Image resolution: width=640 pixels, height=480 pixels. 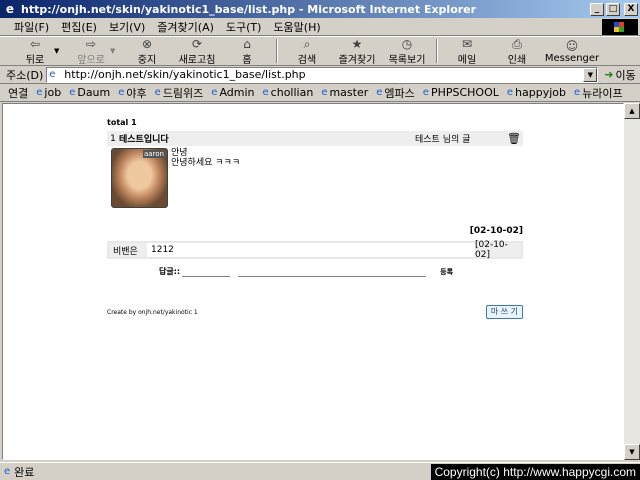 What do you see at coordinates (205, 180) in the screenshot?
I see `post-content: 안녕 안녕하세요 ㅋㅋㅋ` at bounding box center [205, 180].